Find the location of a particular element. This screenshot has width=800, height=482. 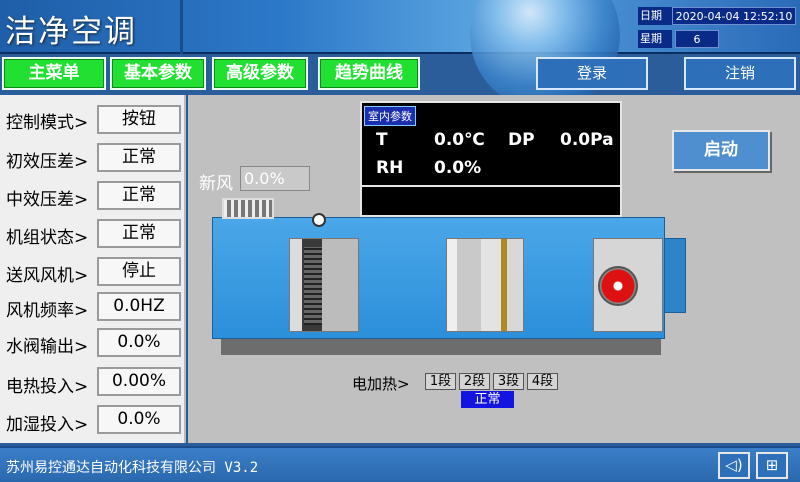

basic-params-button: 基本参数 is located at coordinates (158, 73).